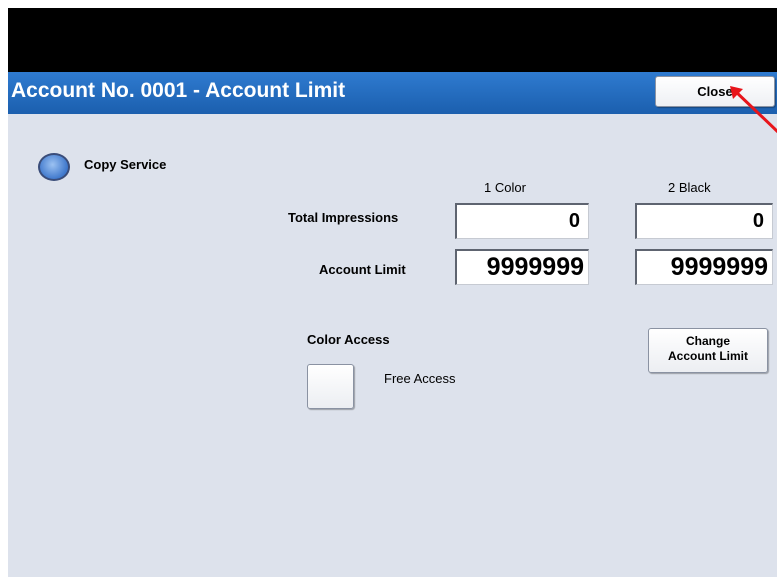  I want to click on account-limit-label: Account Limit, so click(362, 269).